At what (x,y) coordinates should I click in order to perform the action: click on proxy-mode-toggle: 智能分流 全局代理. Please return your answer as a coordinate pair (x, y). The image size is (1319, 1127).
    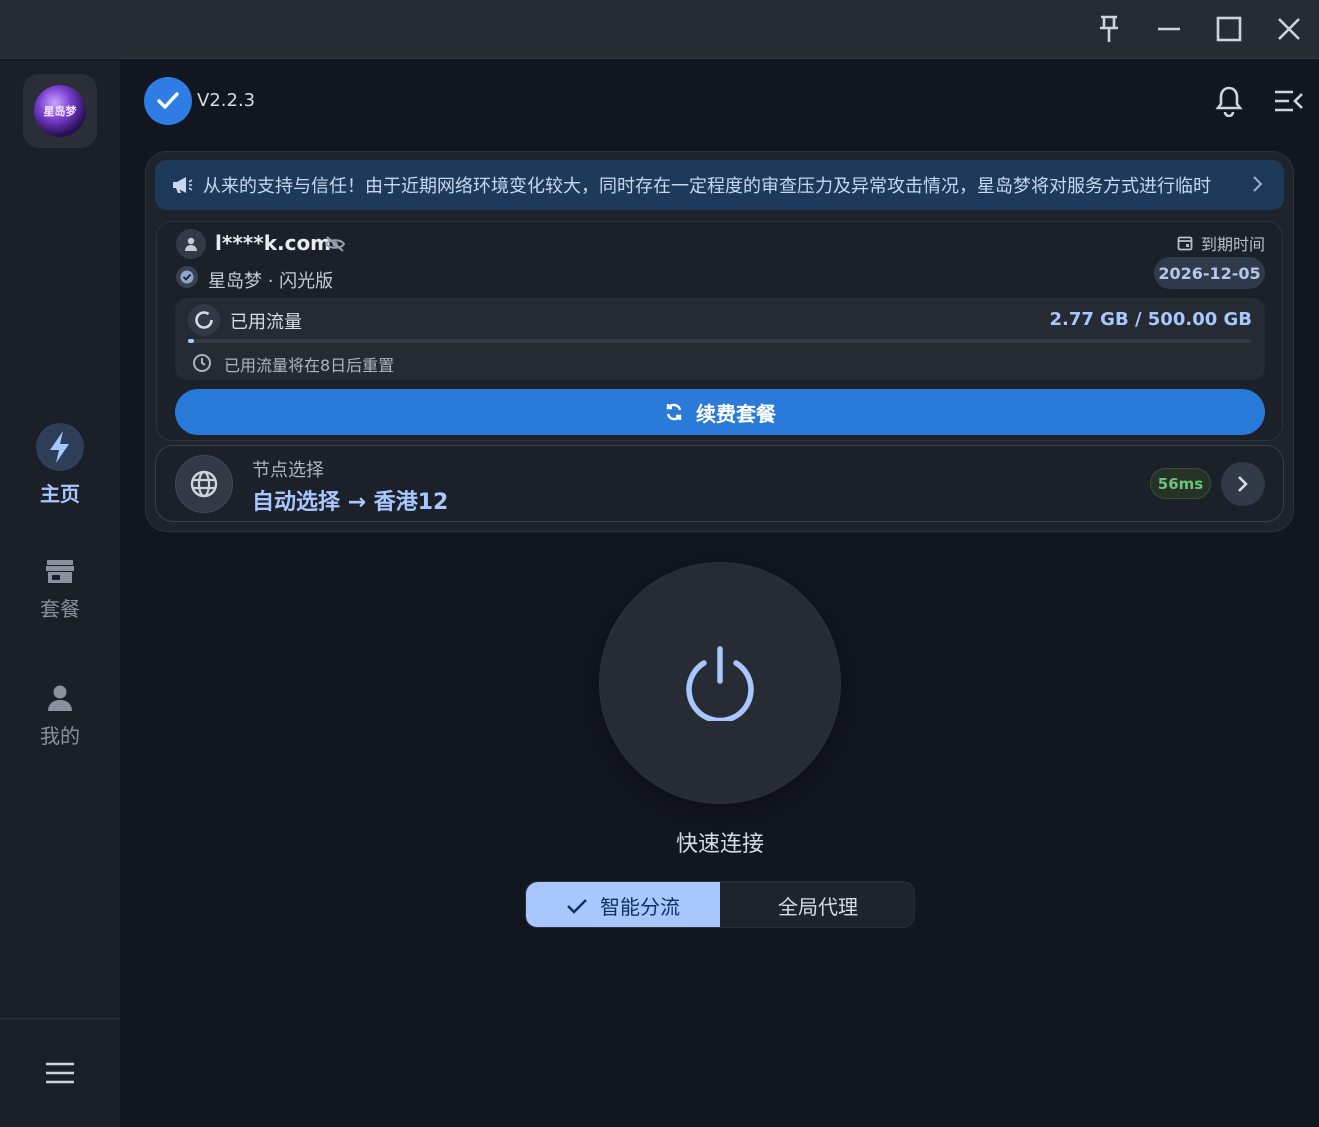
    Looking at the image, I should click on (720, 904).